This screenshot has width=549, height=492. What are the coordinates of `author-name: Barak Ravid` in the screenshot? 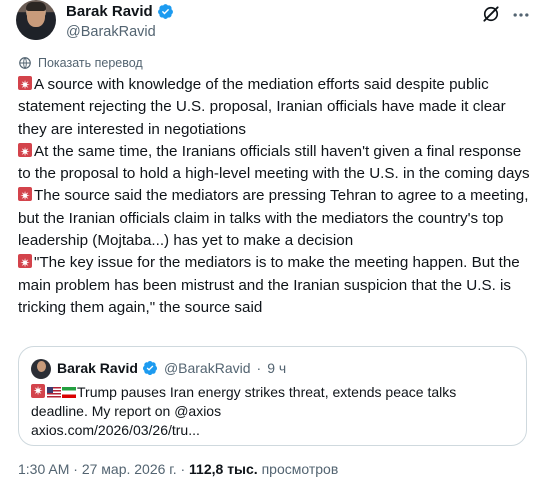 It's located at (109, 11).